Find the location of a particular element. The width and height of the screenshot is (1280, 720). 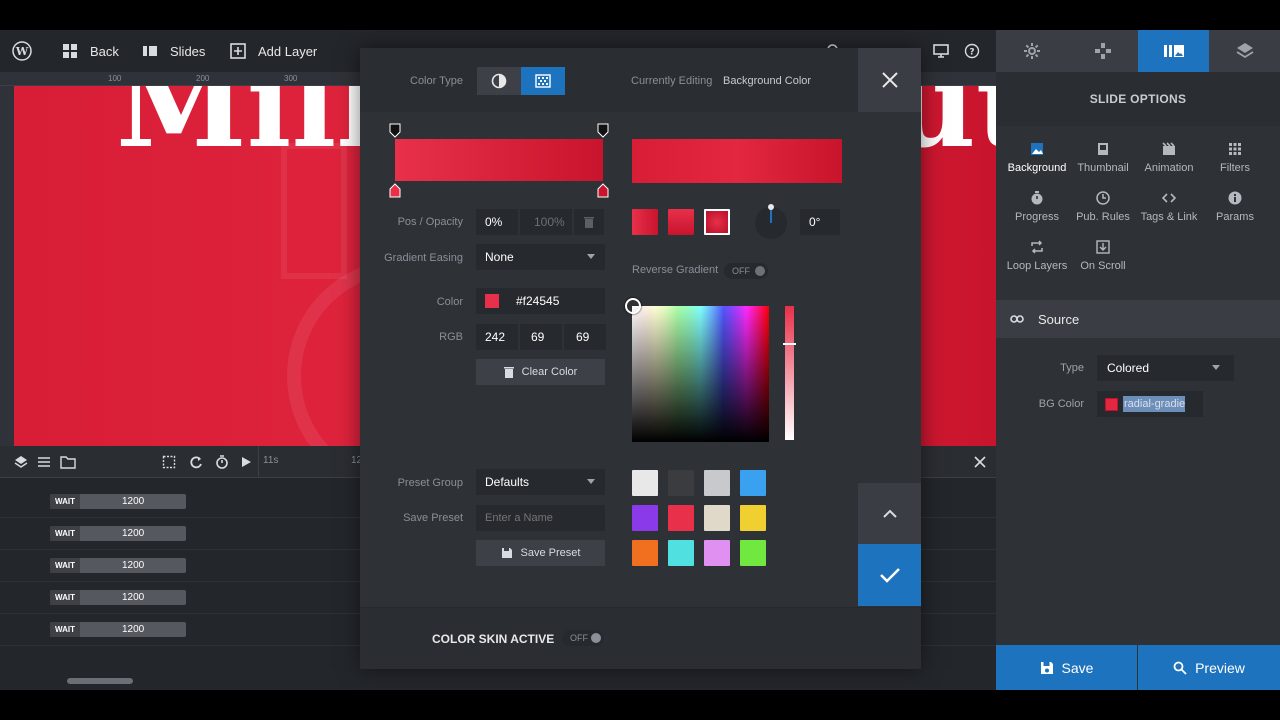

gradient-easing-select: None is located at coordinates (540, 257).